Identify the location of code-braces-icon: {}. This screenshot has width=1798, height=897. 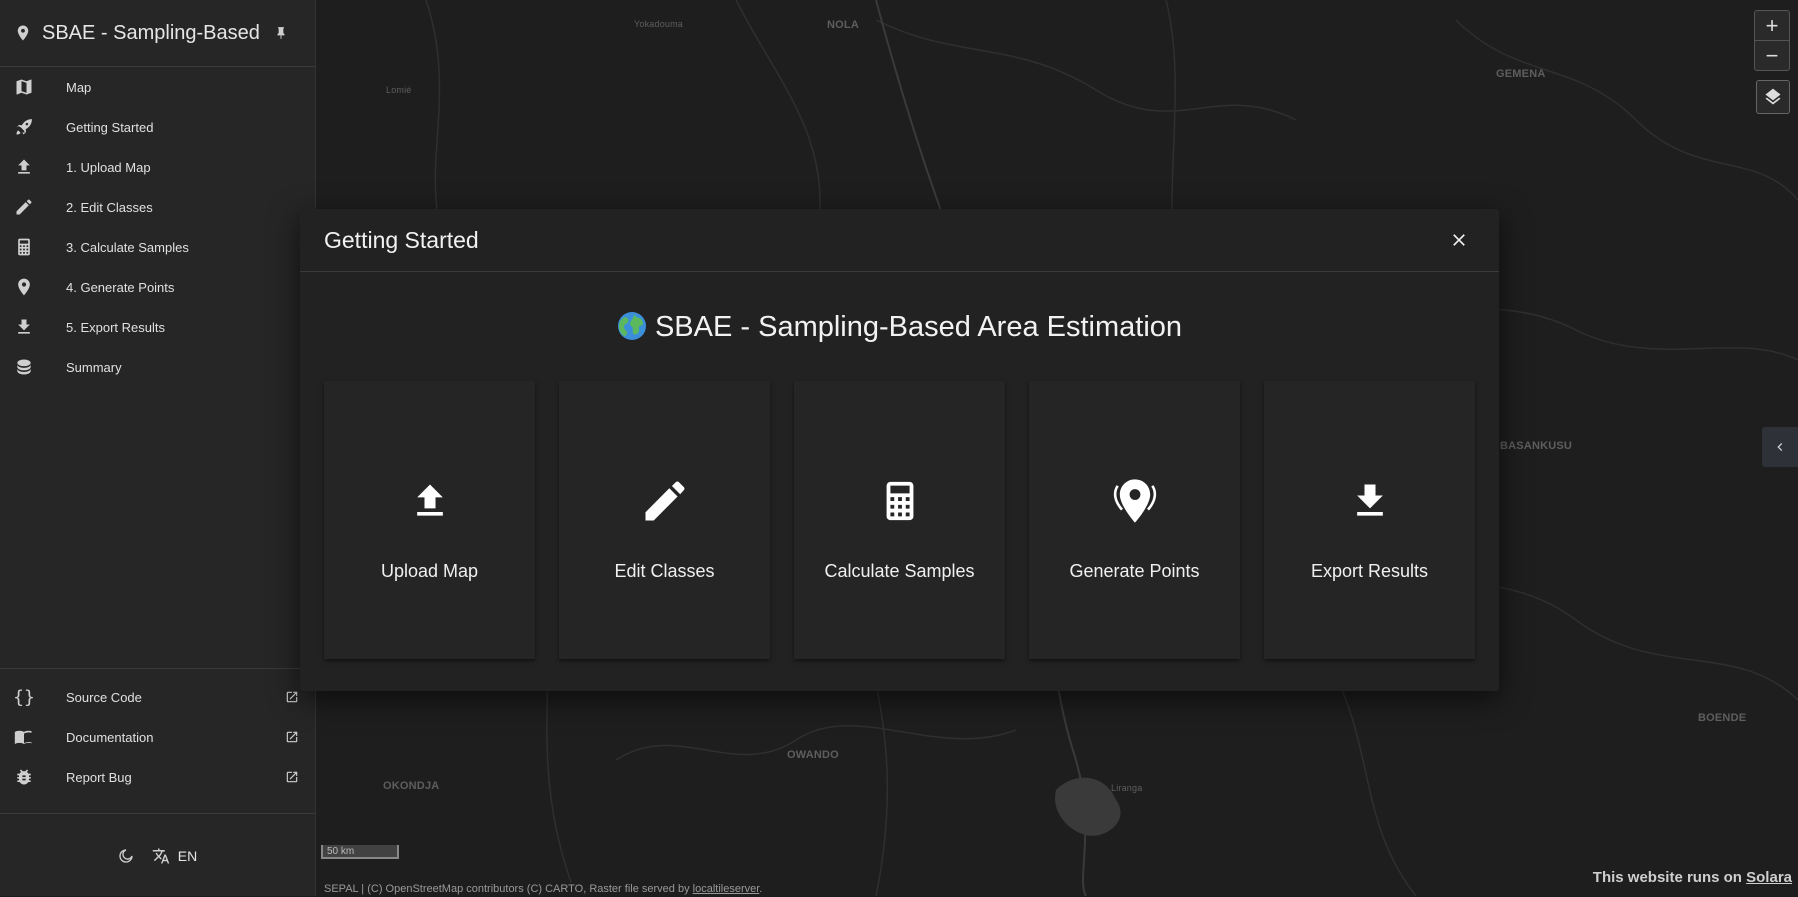
(24, 697).